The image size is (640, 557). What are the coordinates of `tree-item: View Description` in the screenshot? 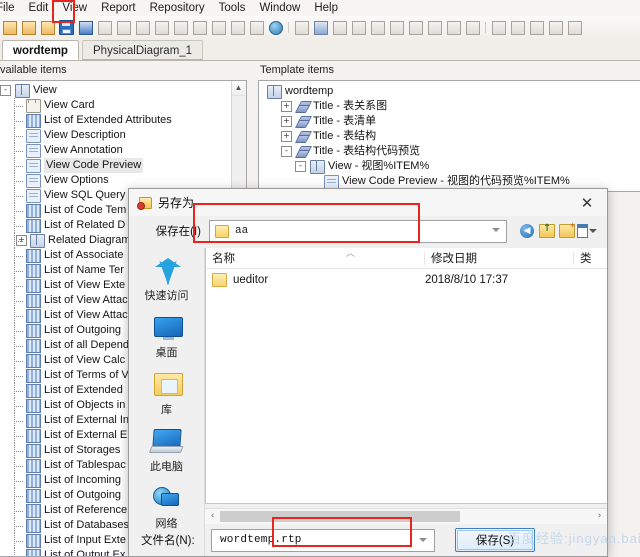 It's located at (123, 135).